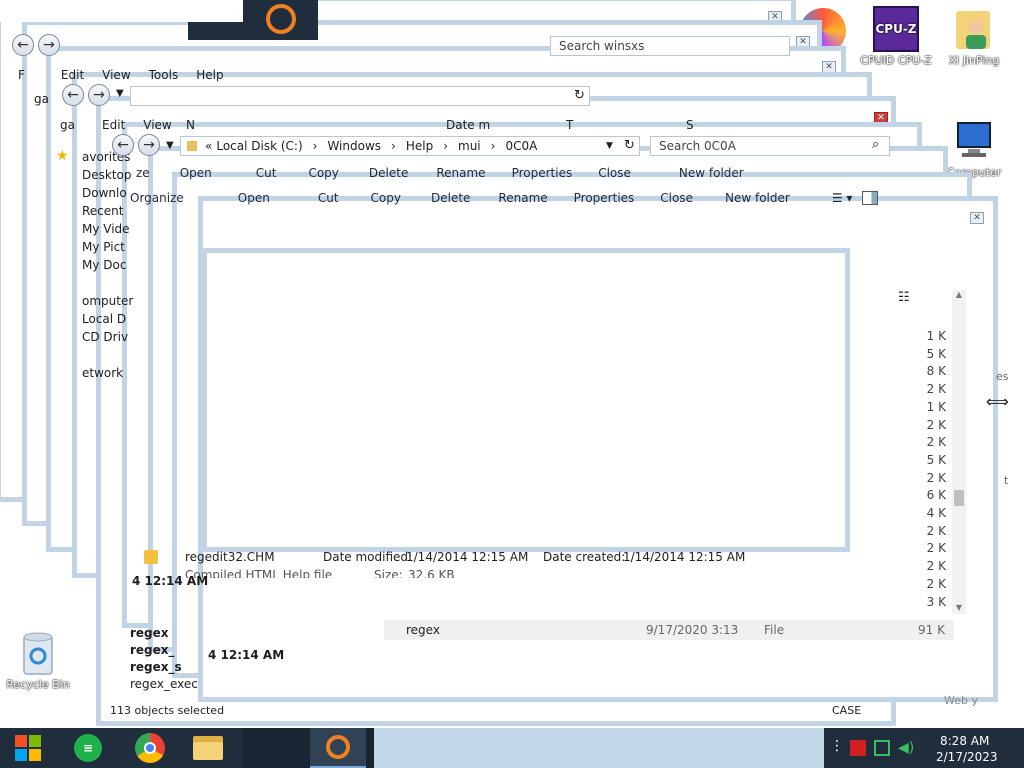 The image size is (1024, 768). What do you see at coordinates (150, 748) in the screenshot?
I see `chrome-app` at bounding box center [150, 748].